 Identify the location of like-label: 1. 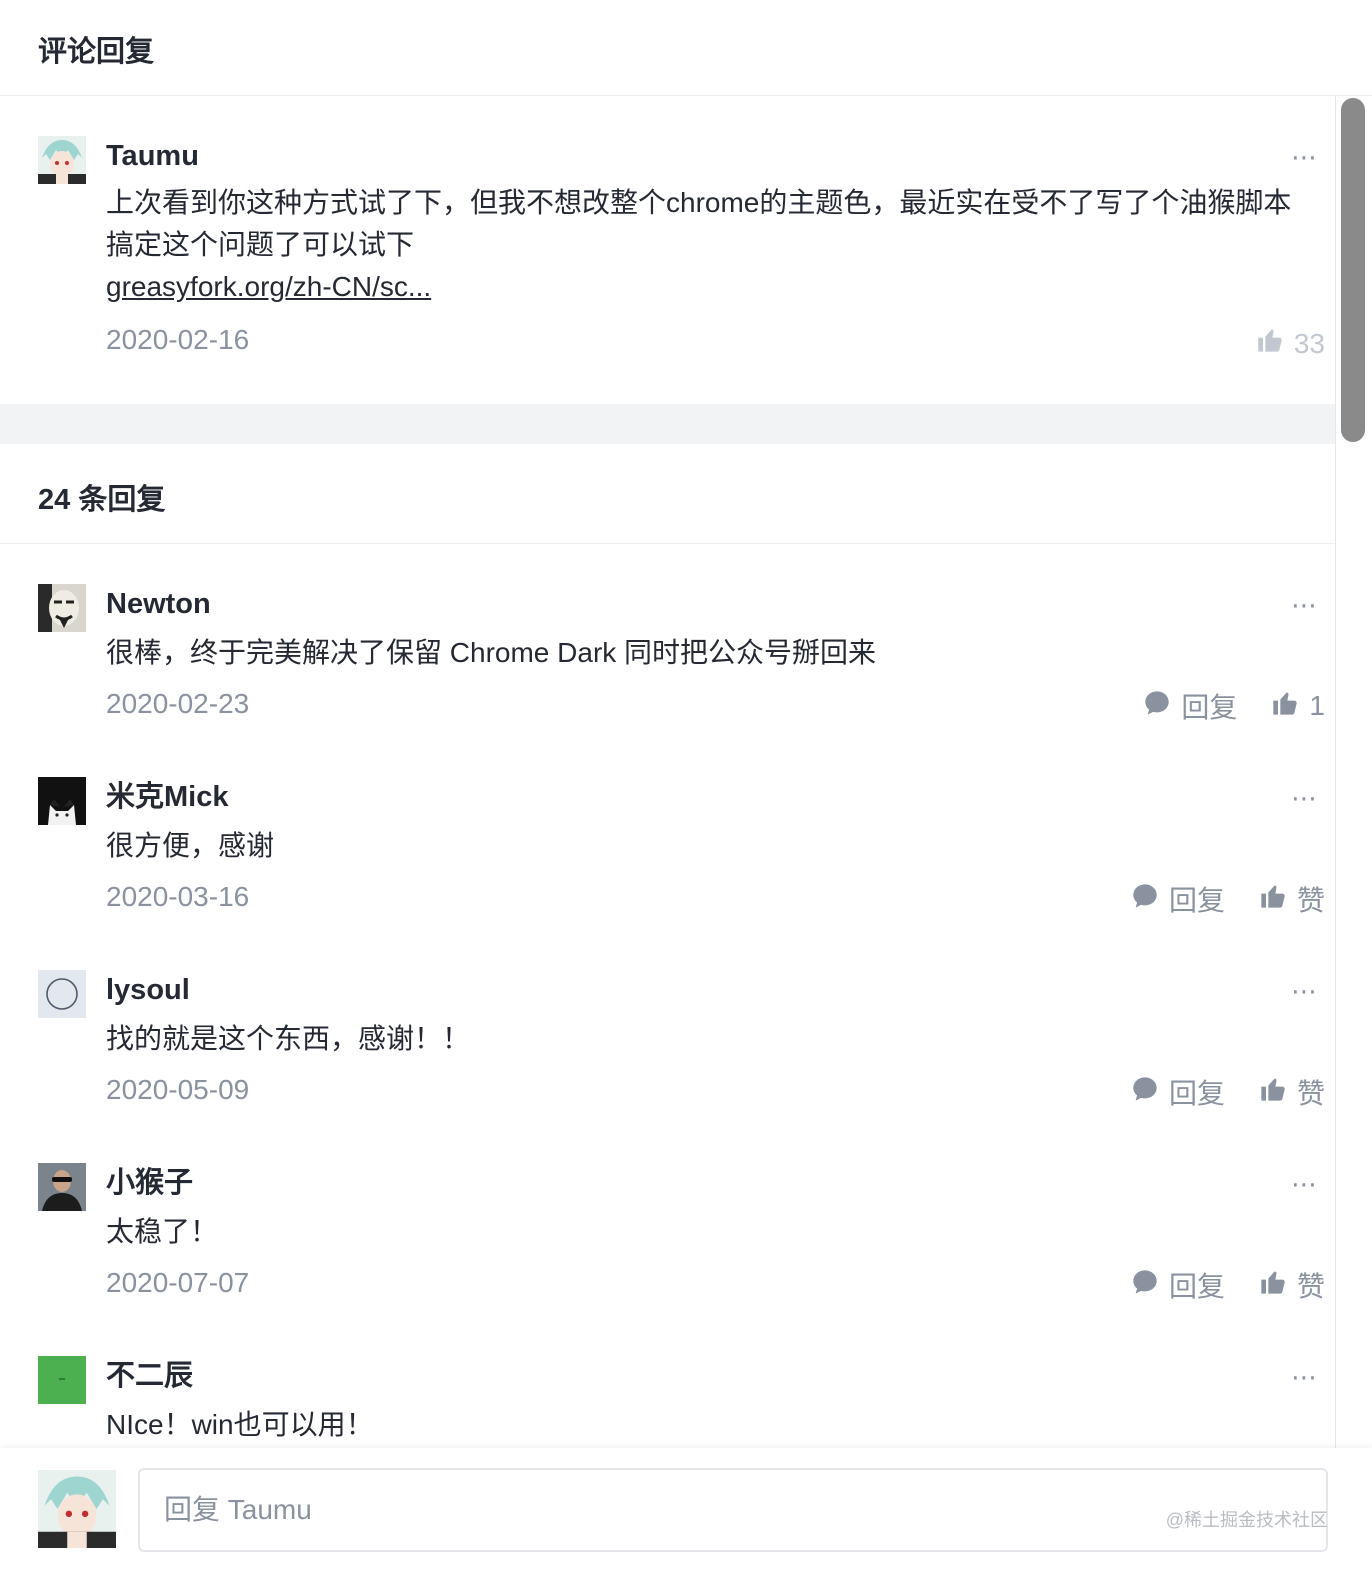
(1317, 705).